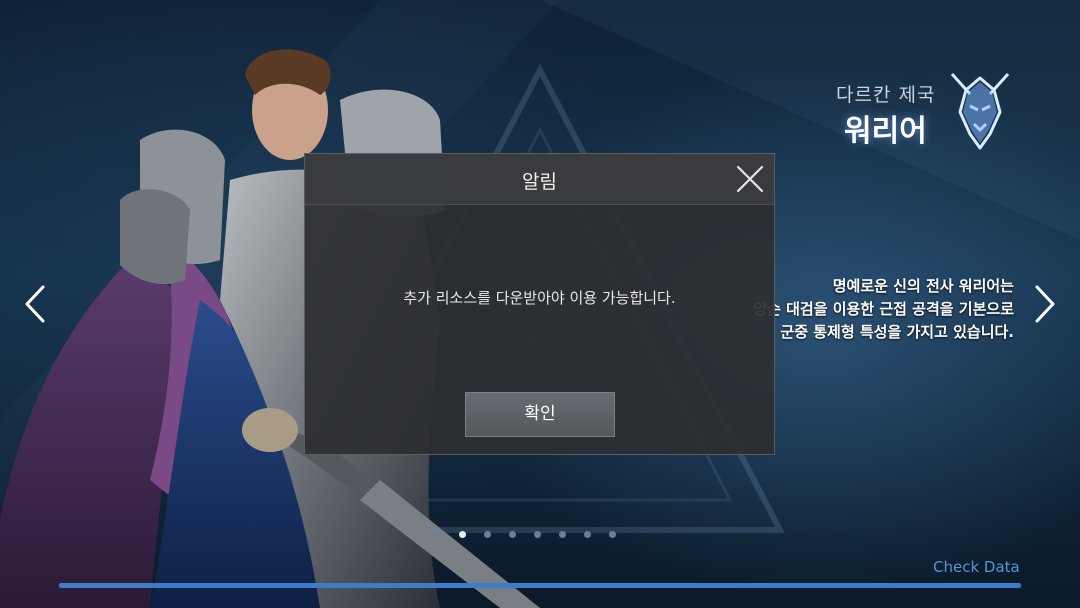 This screenshot has width=1080, height=608. I want to click on class-name: 워리어, so click(885, 131).